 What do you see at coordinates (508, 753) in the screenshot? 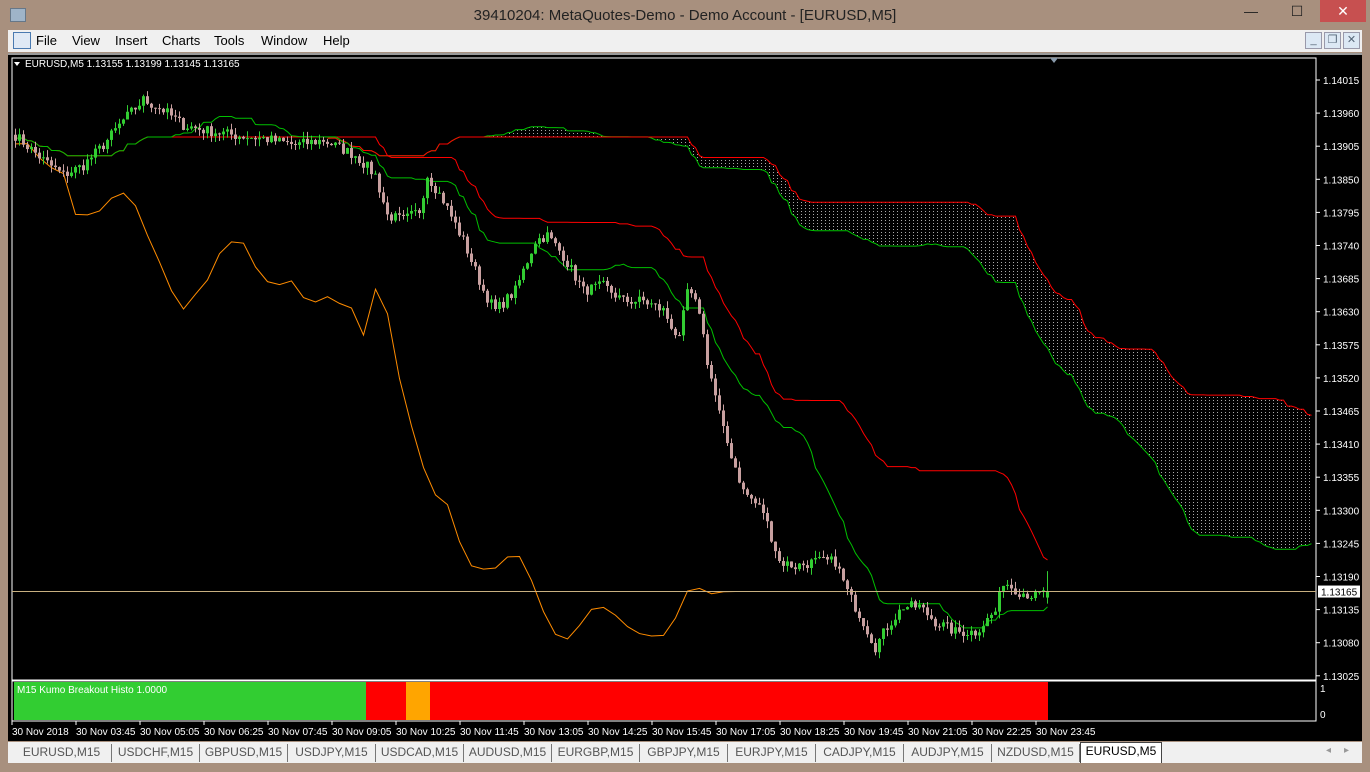
I see `tab-audusd-m15: AUDUSD,M15` at bounding box center [508, 753].